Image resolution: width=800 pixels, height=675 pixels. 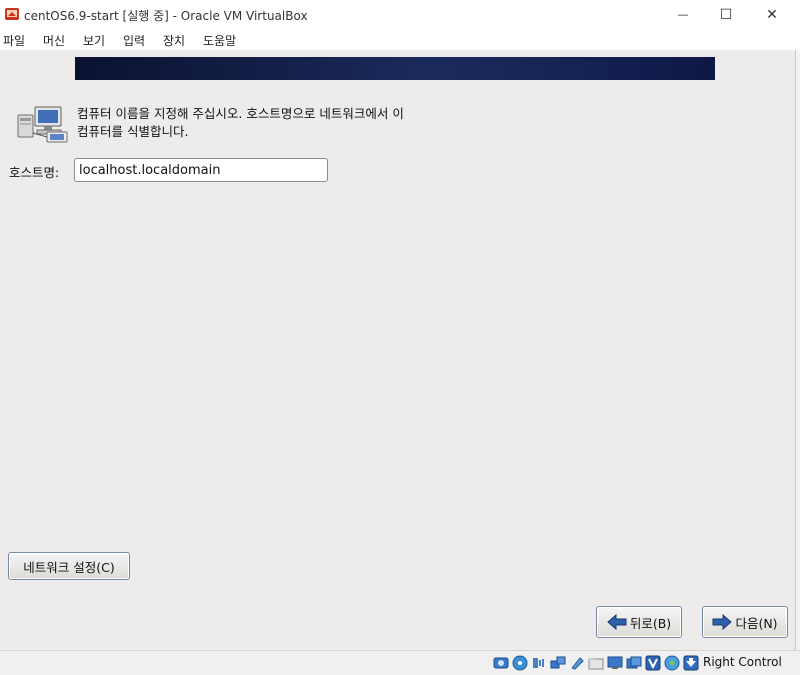 I want to click on hostname-input, so click(x=201, y=170).